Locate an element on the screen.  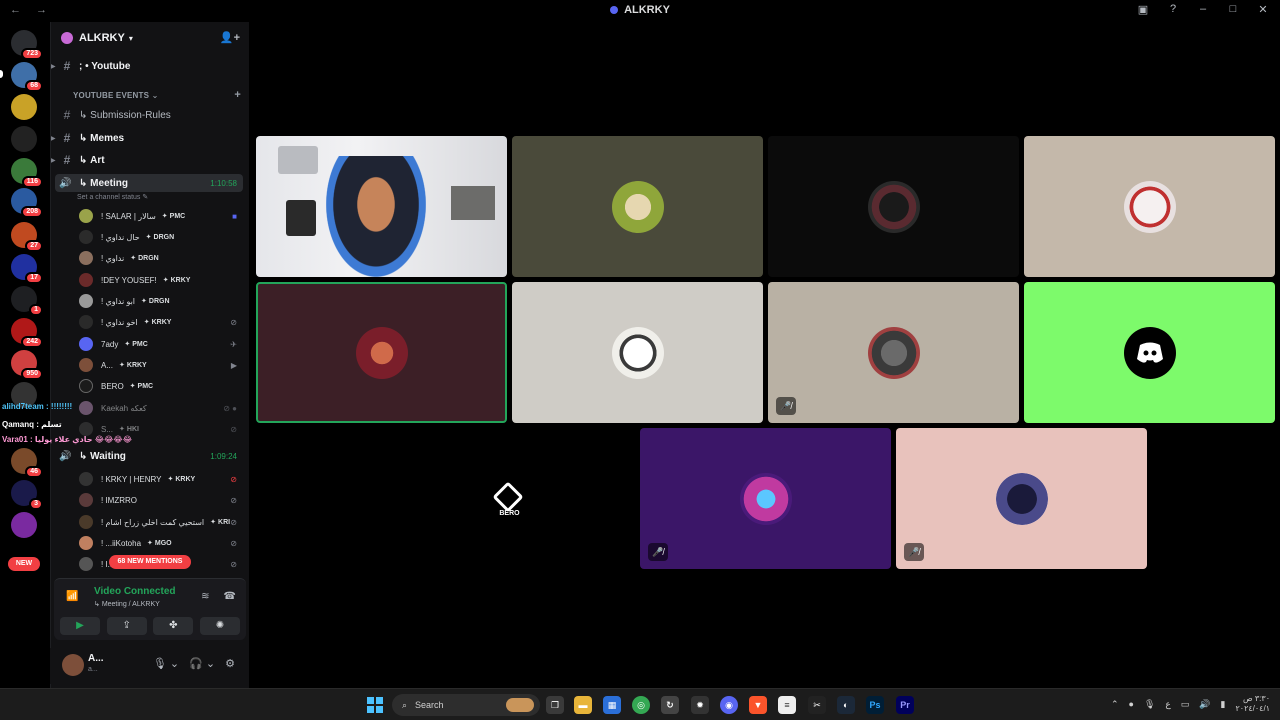
brave-icon: ▼ is located at coordinates (758, 705).